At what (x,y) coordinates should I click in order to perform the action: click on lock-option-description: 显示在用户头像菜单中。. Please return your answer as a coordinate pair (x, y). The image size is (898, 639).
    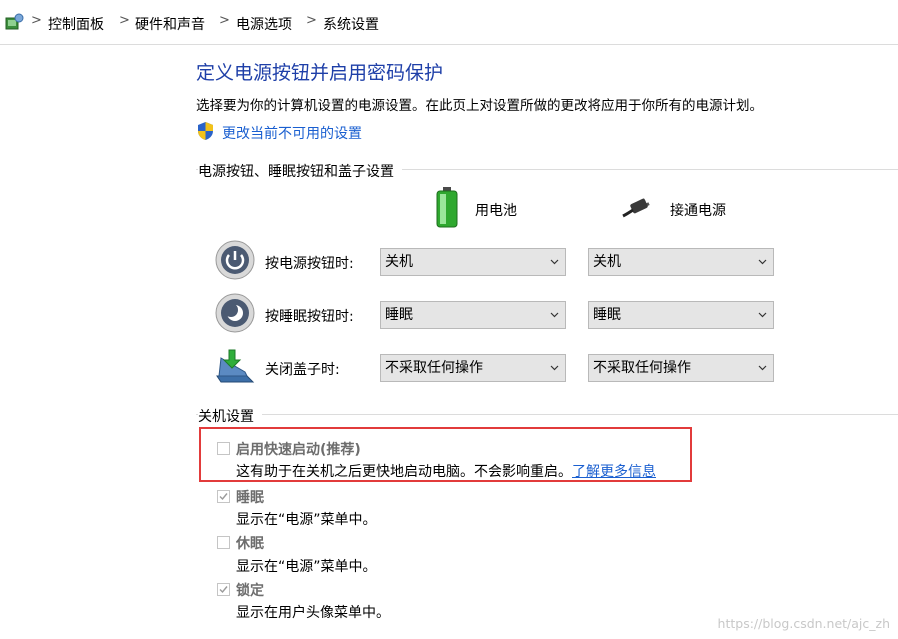
    Looking at the image, I should click on (313, 613).